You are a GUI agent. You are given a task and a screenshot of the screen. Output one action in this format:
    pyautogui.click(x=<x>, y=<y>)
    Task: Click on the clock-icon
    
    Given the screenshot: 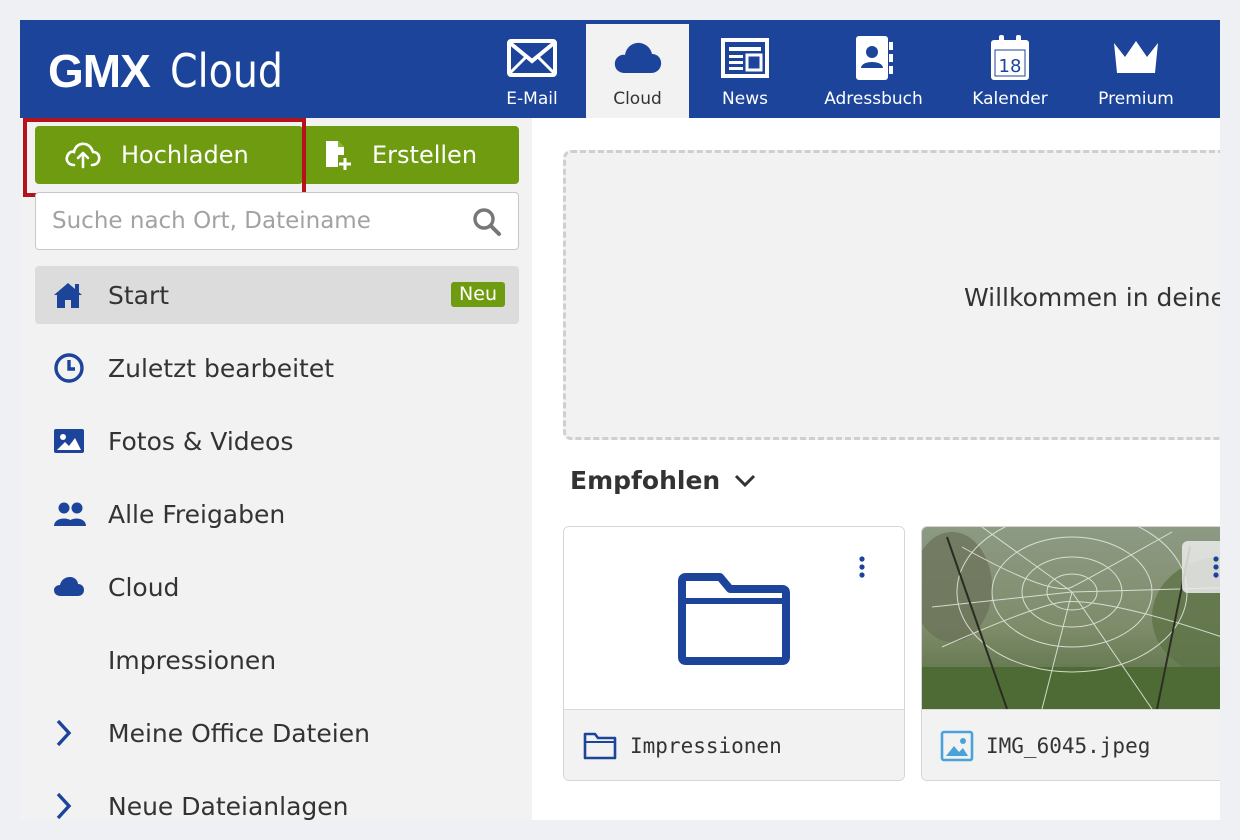 What is the action you would take?
    pyautogui.click(x=73, y=368)
    